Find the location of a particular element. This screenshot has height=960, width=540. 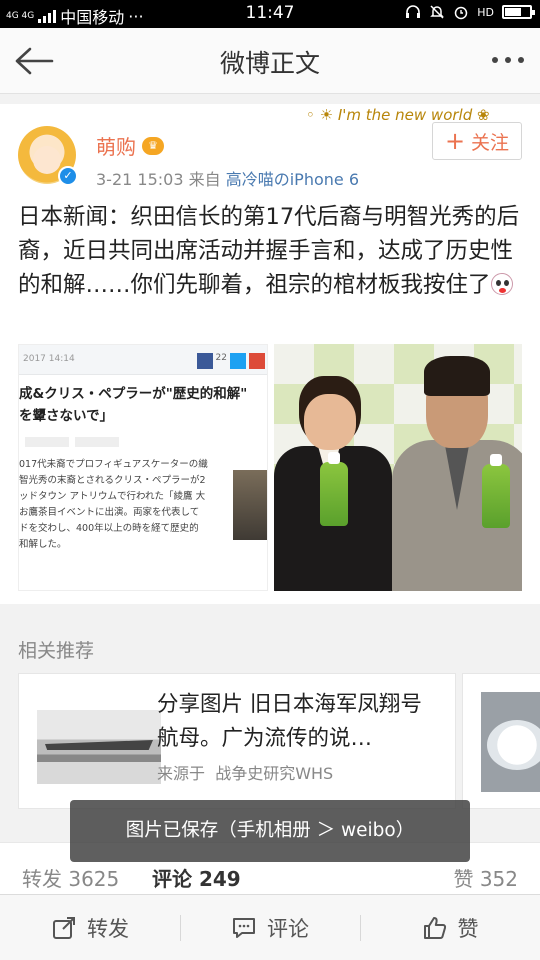

comment-tab: 评论 249 is located at coordinates (196, 877).